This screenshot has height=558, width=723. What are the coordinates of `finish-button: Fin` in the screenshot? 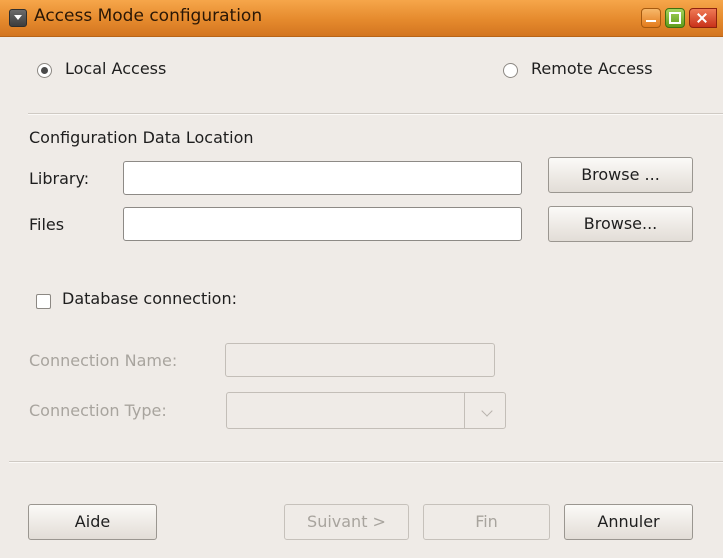 It's located at (486, 522).